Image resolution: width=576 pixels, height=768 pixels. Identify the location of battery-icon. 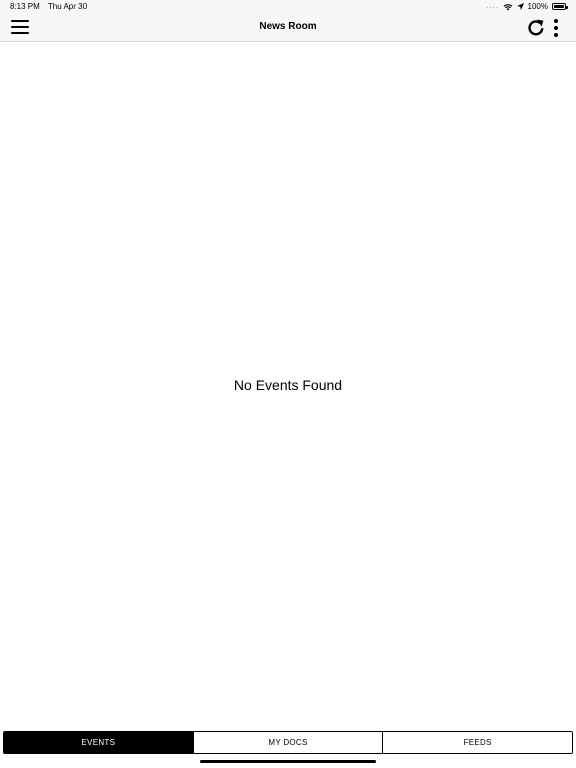
(560, 6).